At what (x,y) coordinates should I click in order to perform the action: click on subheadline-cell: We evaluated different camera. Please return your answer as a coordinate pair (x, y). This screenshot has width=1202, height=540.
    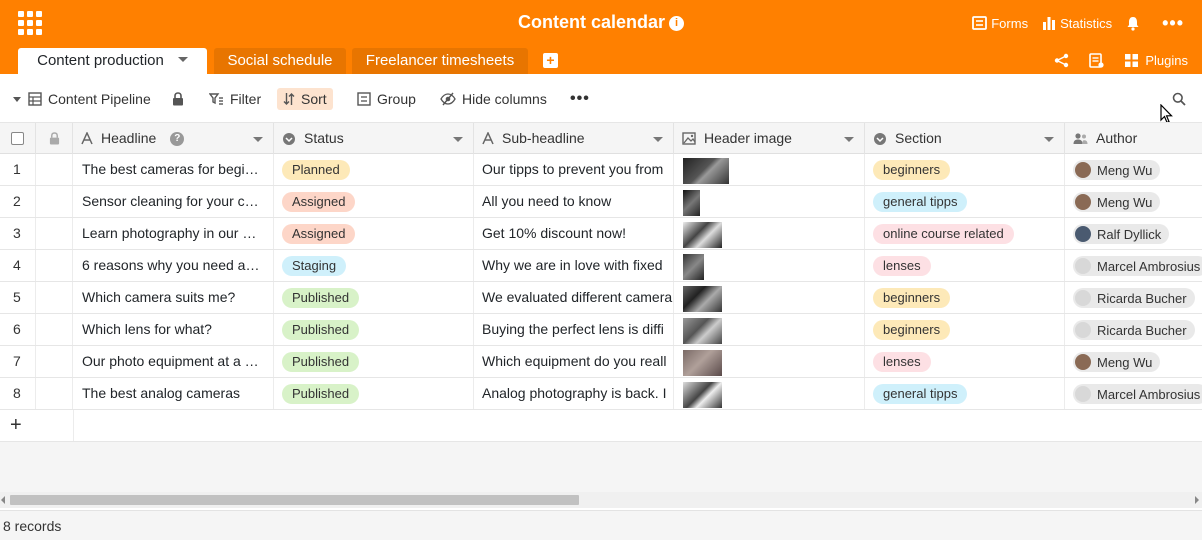
    Looking at the image, I should click on (574, 297).